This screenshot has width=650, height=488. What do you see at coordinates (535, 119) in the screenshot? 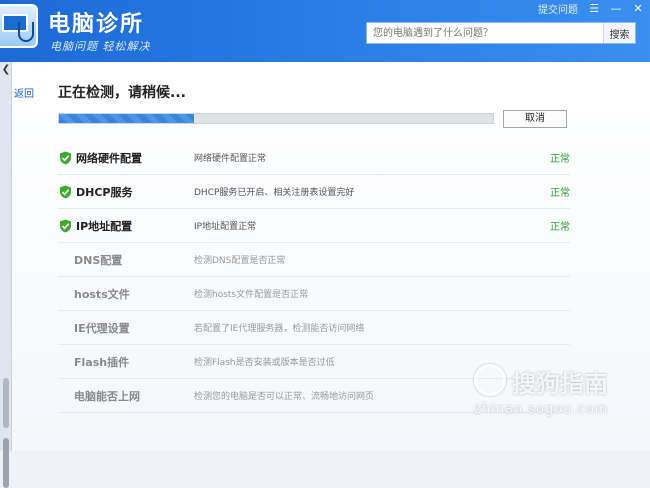
I see `cancel-button: 取消` at bounding box center [535, 119].